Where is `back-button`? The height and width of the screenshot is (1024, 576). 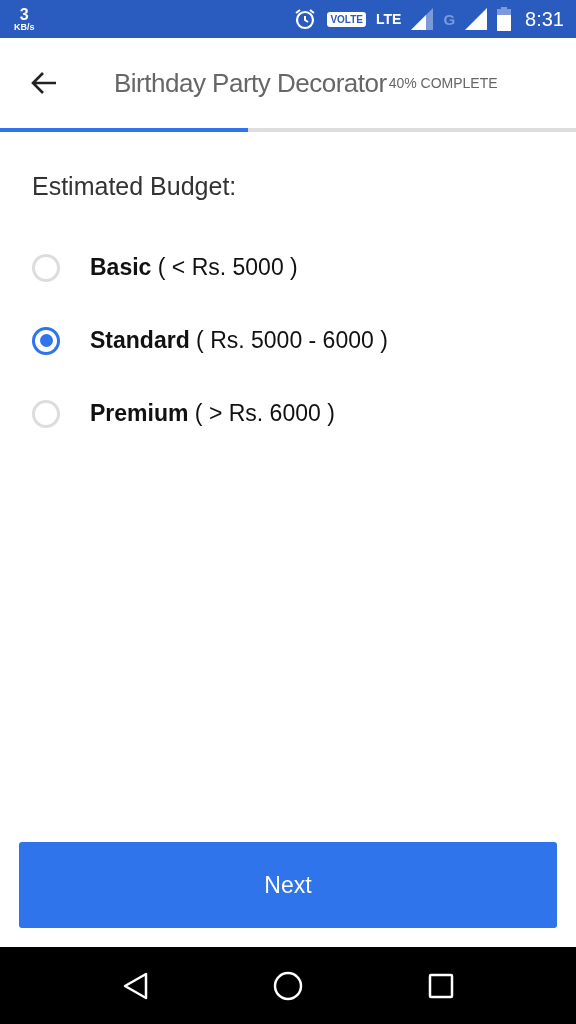
back-button is located at coordinates (44, 83).